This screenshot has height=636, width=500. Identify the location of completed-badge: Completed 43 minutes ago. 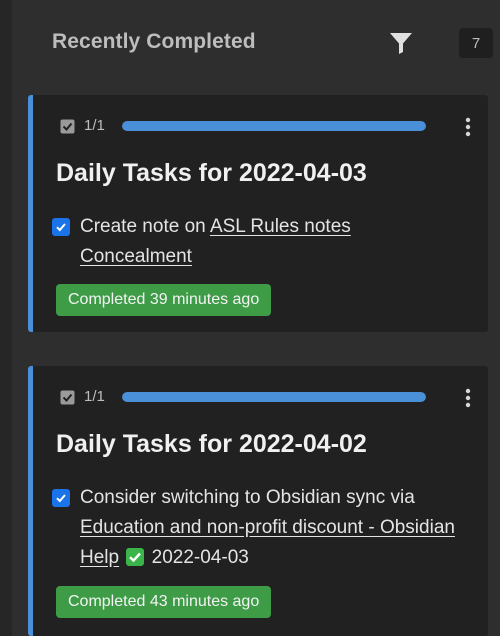
(164, 602).